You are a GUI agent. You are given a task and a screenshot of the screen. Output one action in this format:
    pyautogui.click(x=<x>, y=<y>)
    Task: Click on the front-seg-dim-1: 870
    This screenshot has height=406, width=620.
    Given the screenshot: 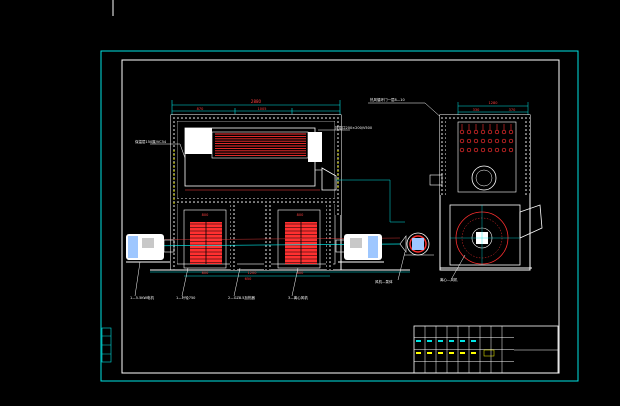 What is the action you would take?
    pyautogui.click(x=200, y=109)
    